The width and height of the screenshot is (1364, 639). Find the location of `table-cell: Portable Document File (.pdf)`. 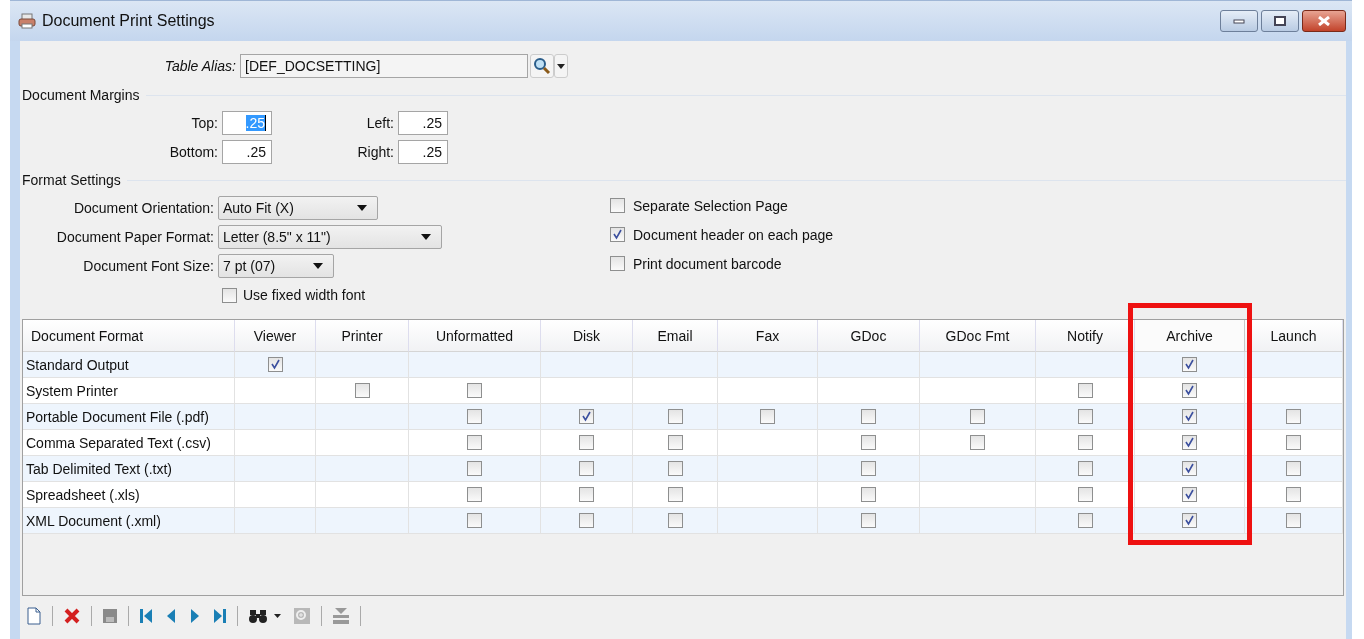

table-cell: Portable Document File (.pdf) is located at coordinates (129, 417).